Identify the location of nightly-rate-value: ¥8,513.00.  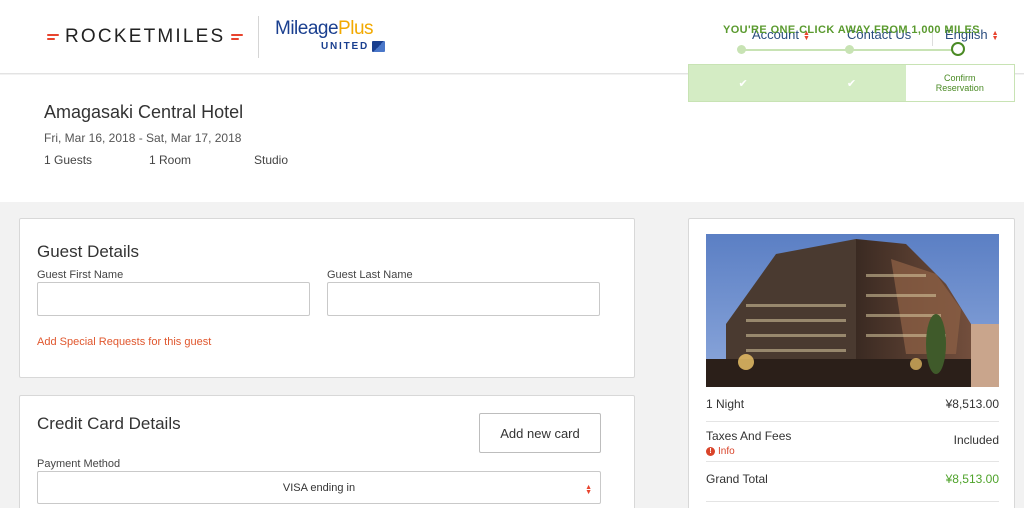
(972, 404).